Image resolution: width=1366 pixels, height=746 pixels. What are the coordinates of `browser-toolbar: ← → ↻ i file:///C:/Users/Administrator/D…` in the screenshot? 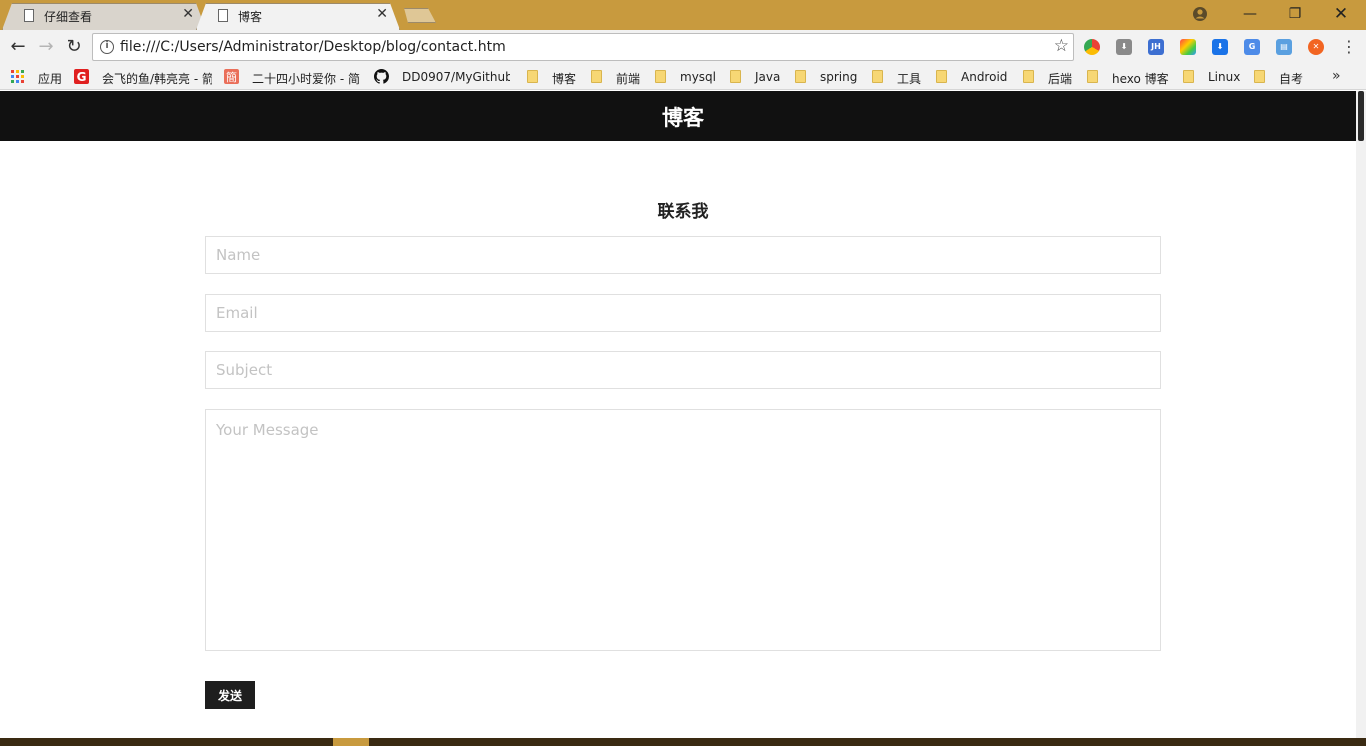 It's located at (683, 47).